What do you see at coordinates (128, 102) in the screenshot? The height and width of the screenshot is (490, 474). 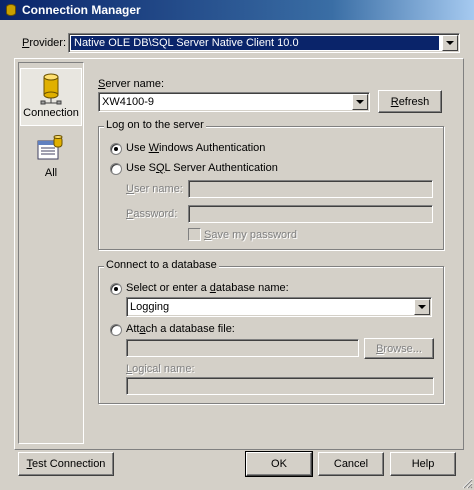 I see `server-name-value: XW4100-9` at bounding box center [128, 102].